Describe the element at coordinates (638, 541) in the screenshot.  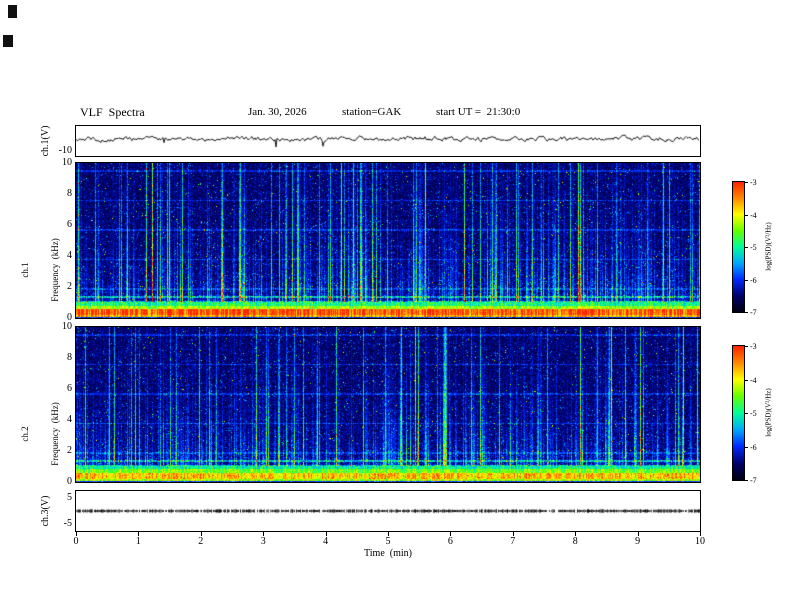
I see `xtick-label-9: 9` at that location.